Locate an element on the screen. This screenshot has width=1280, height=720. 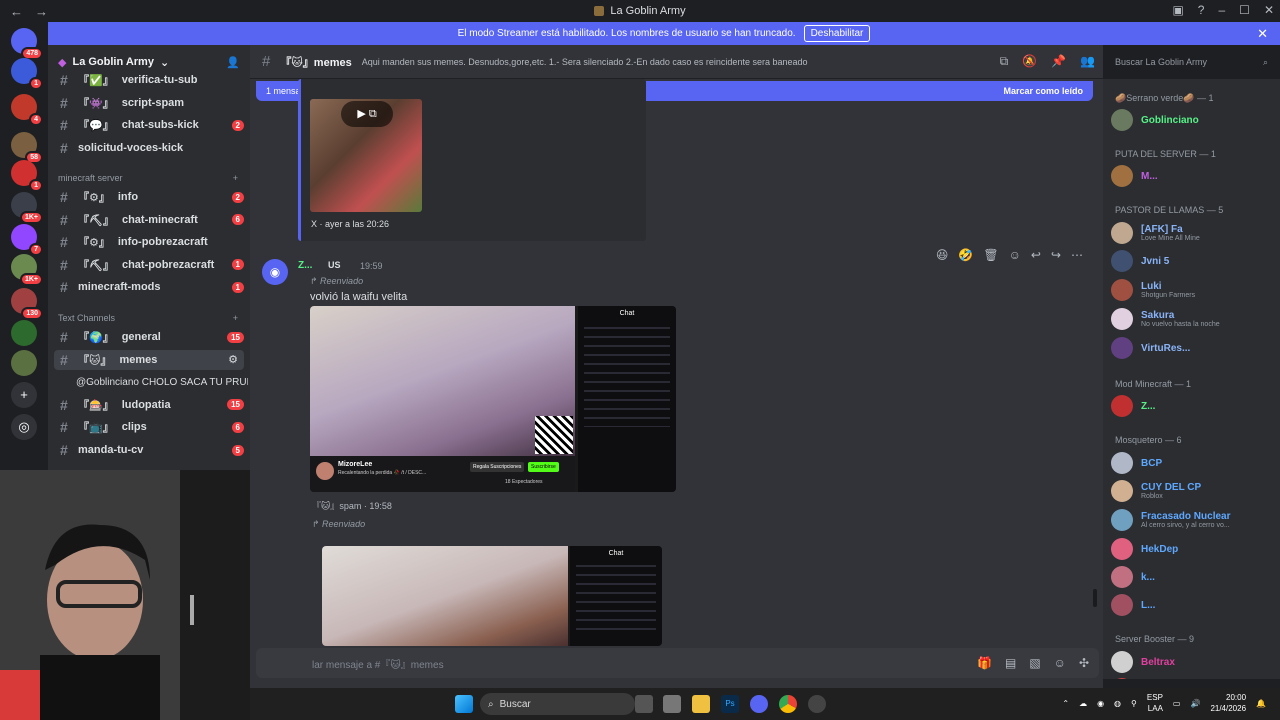
member-list-icon: 👥 is located at coordinates (1087, 61).